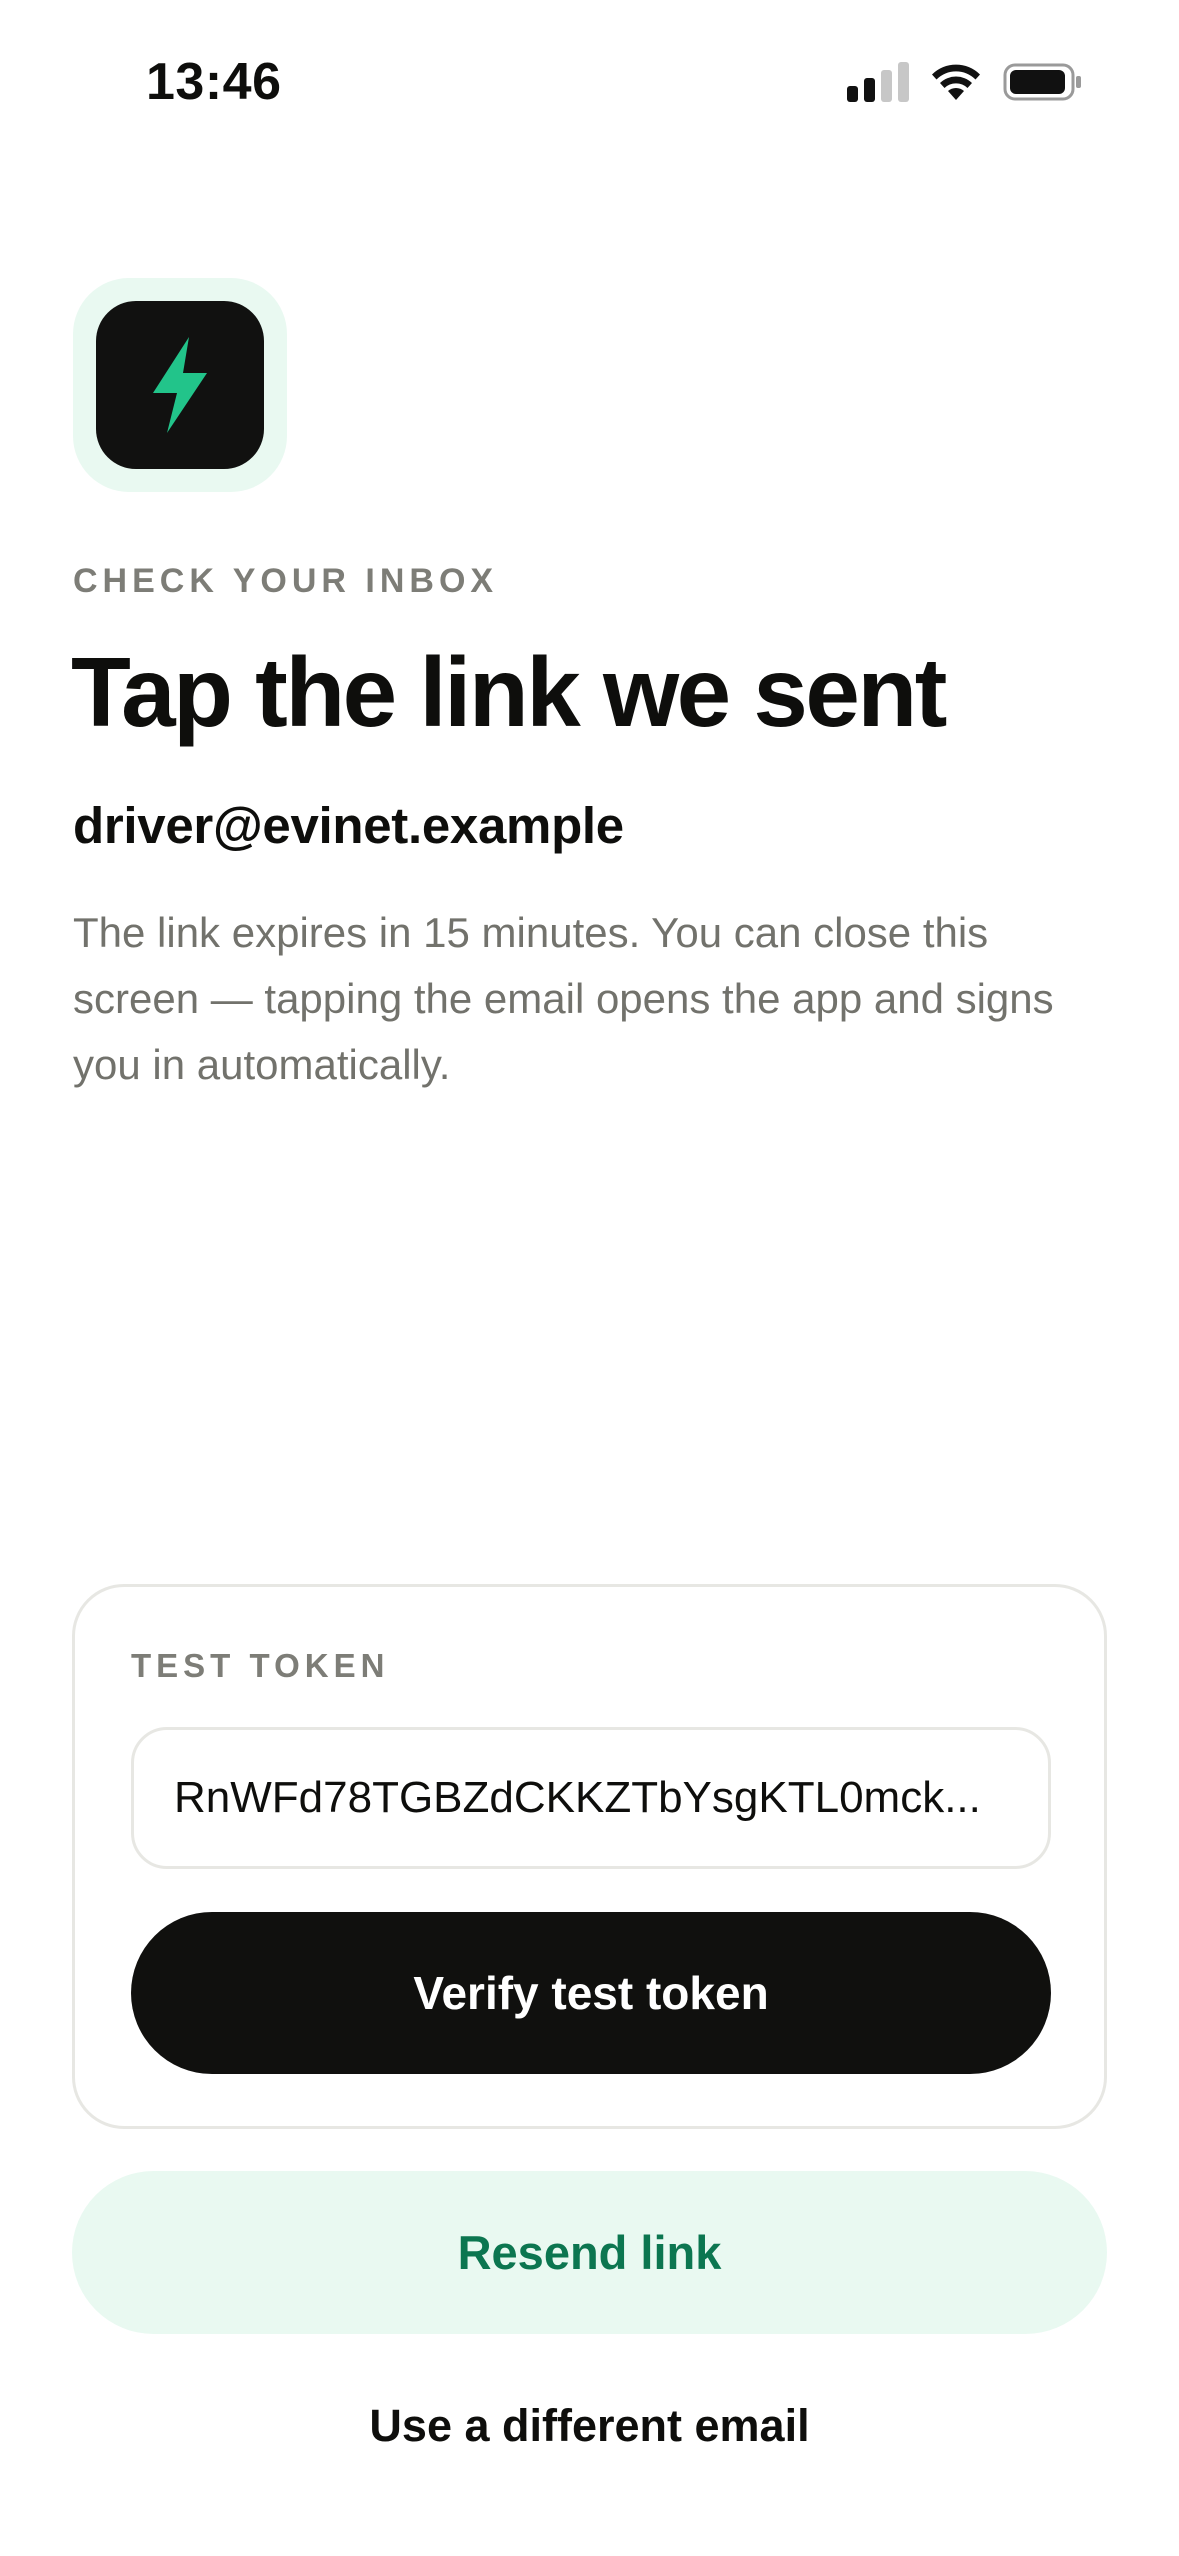  I want to click on battery-icon, so click(1042, 82).